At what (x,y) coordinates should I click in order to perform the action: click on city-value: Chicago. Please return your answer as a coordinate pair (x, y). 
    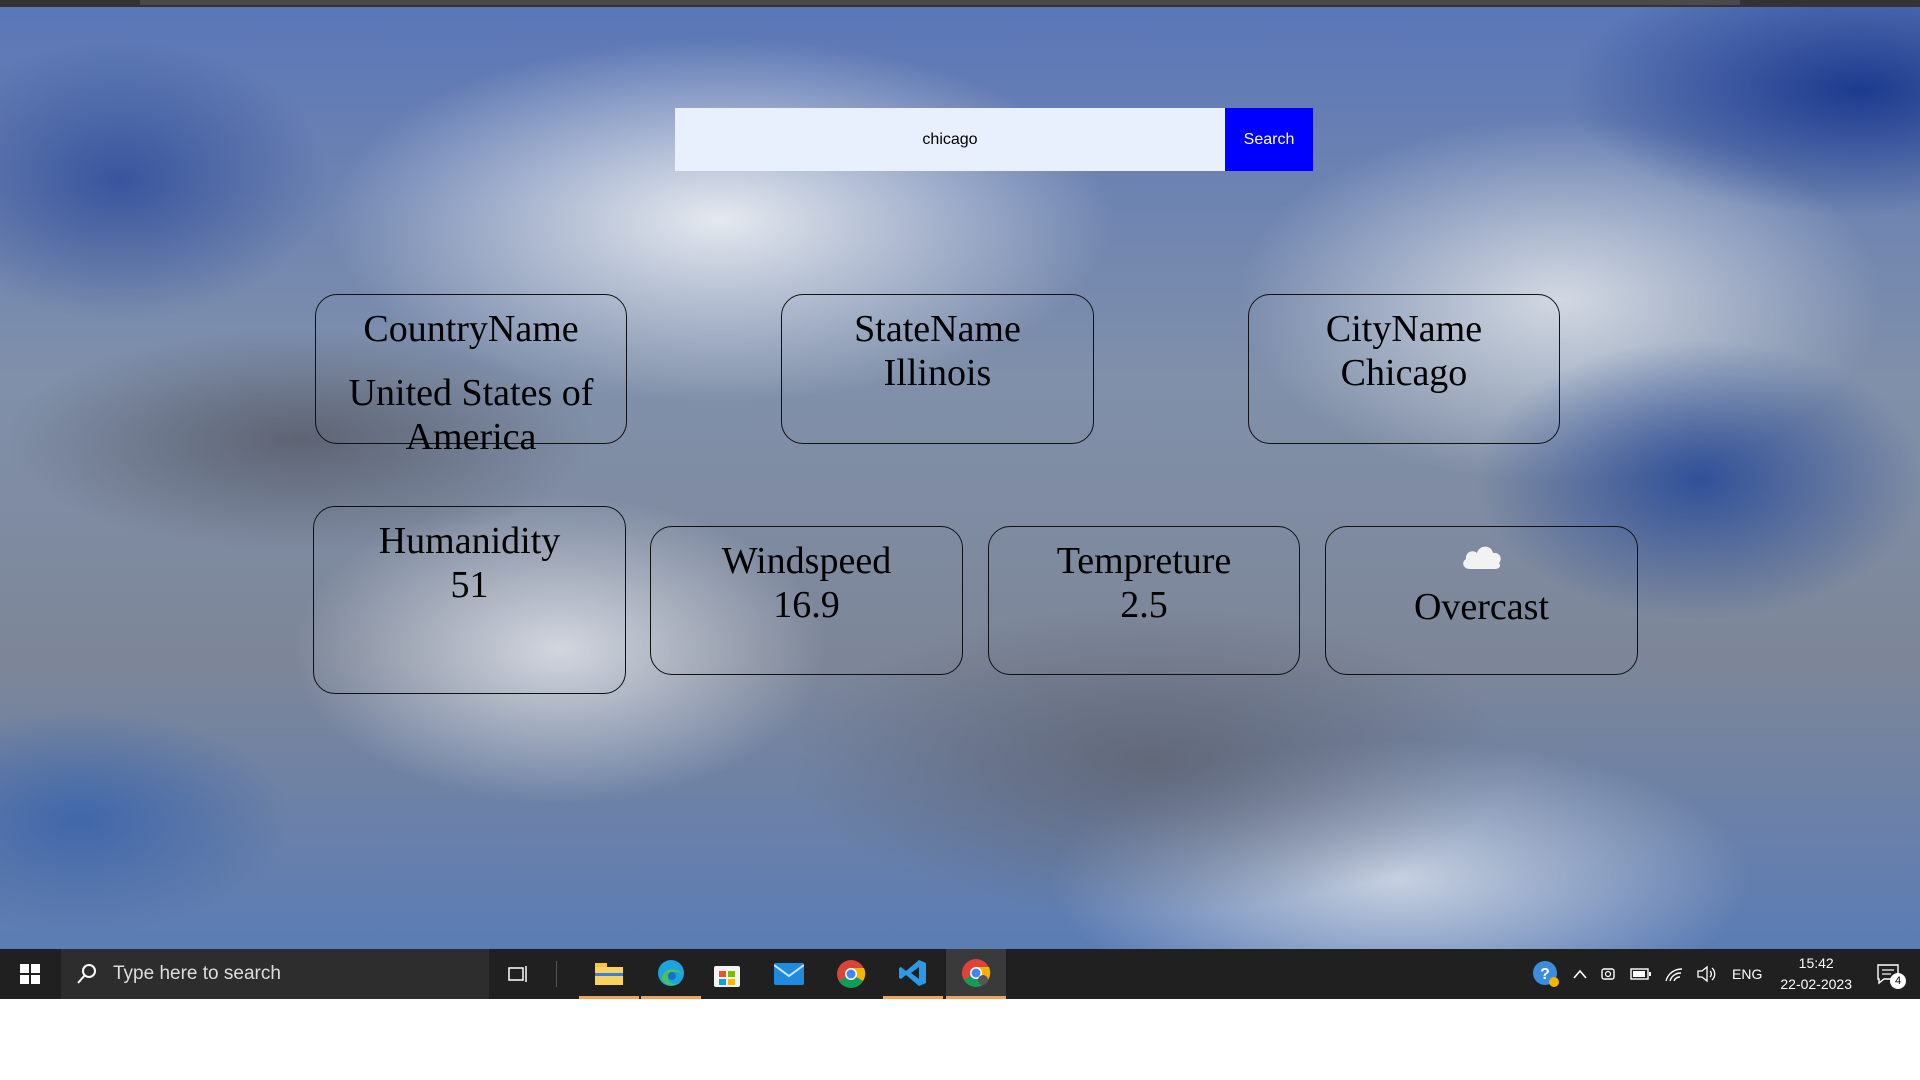
    Looking at the image, I should click on (1404, 373).